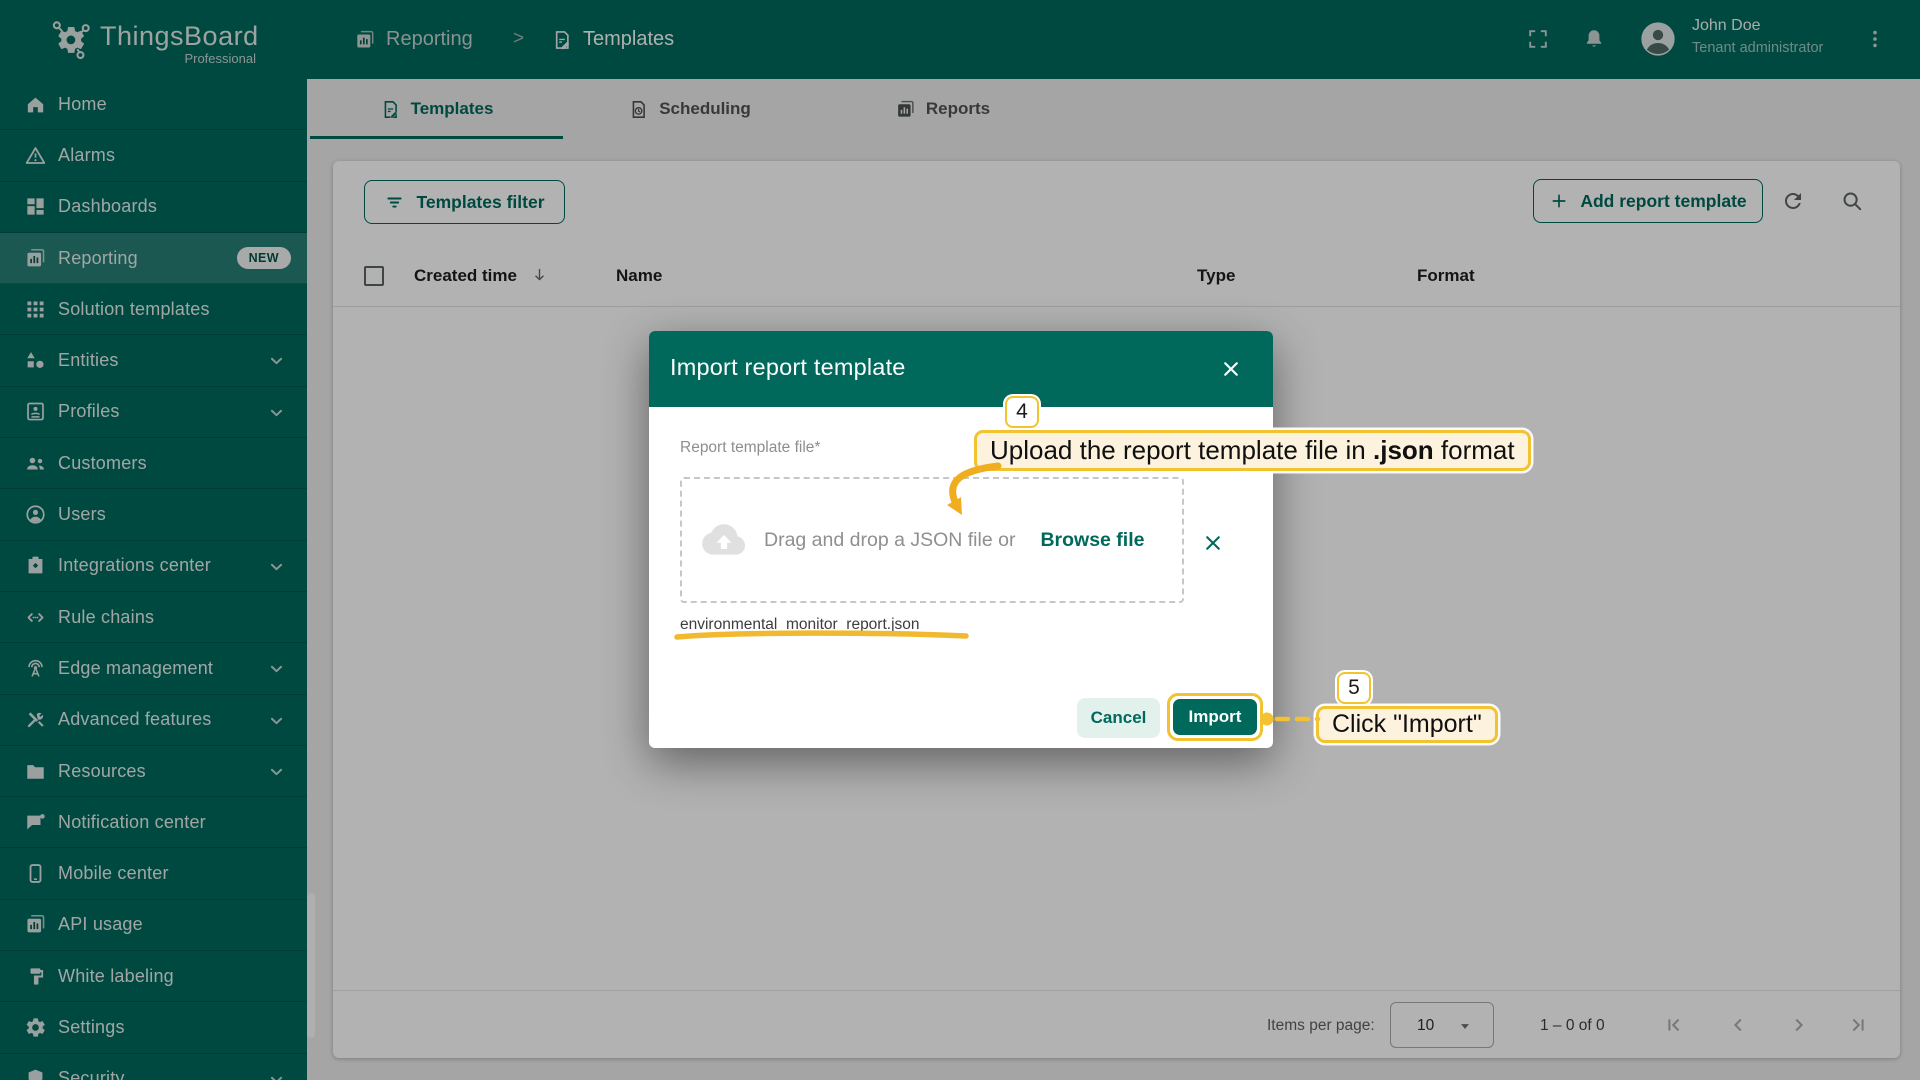 This screenshot has height=1080, width=1920. Describe the element at coordinates (1231, 369) in the screenshot. I see `close-icon` at that location.